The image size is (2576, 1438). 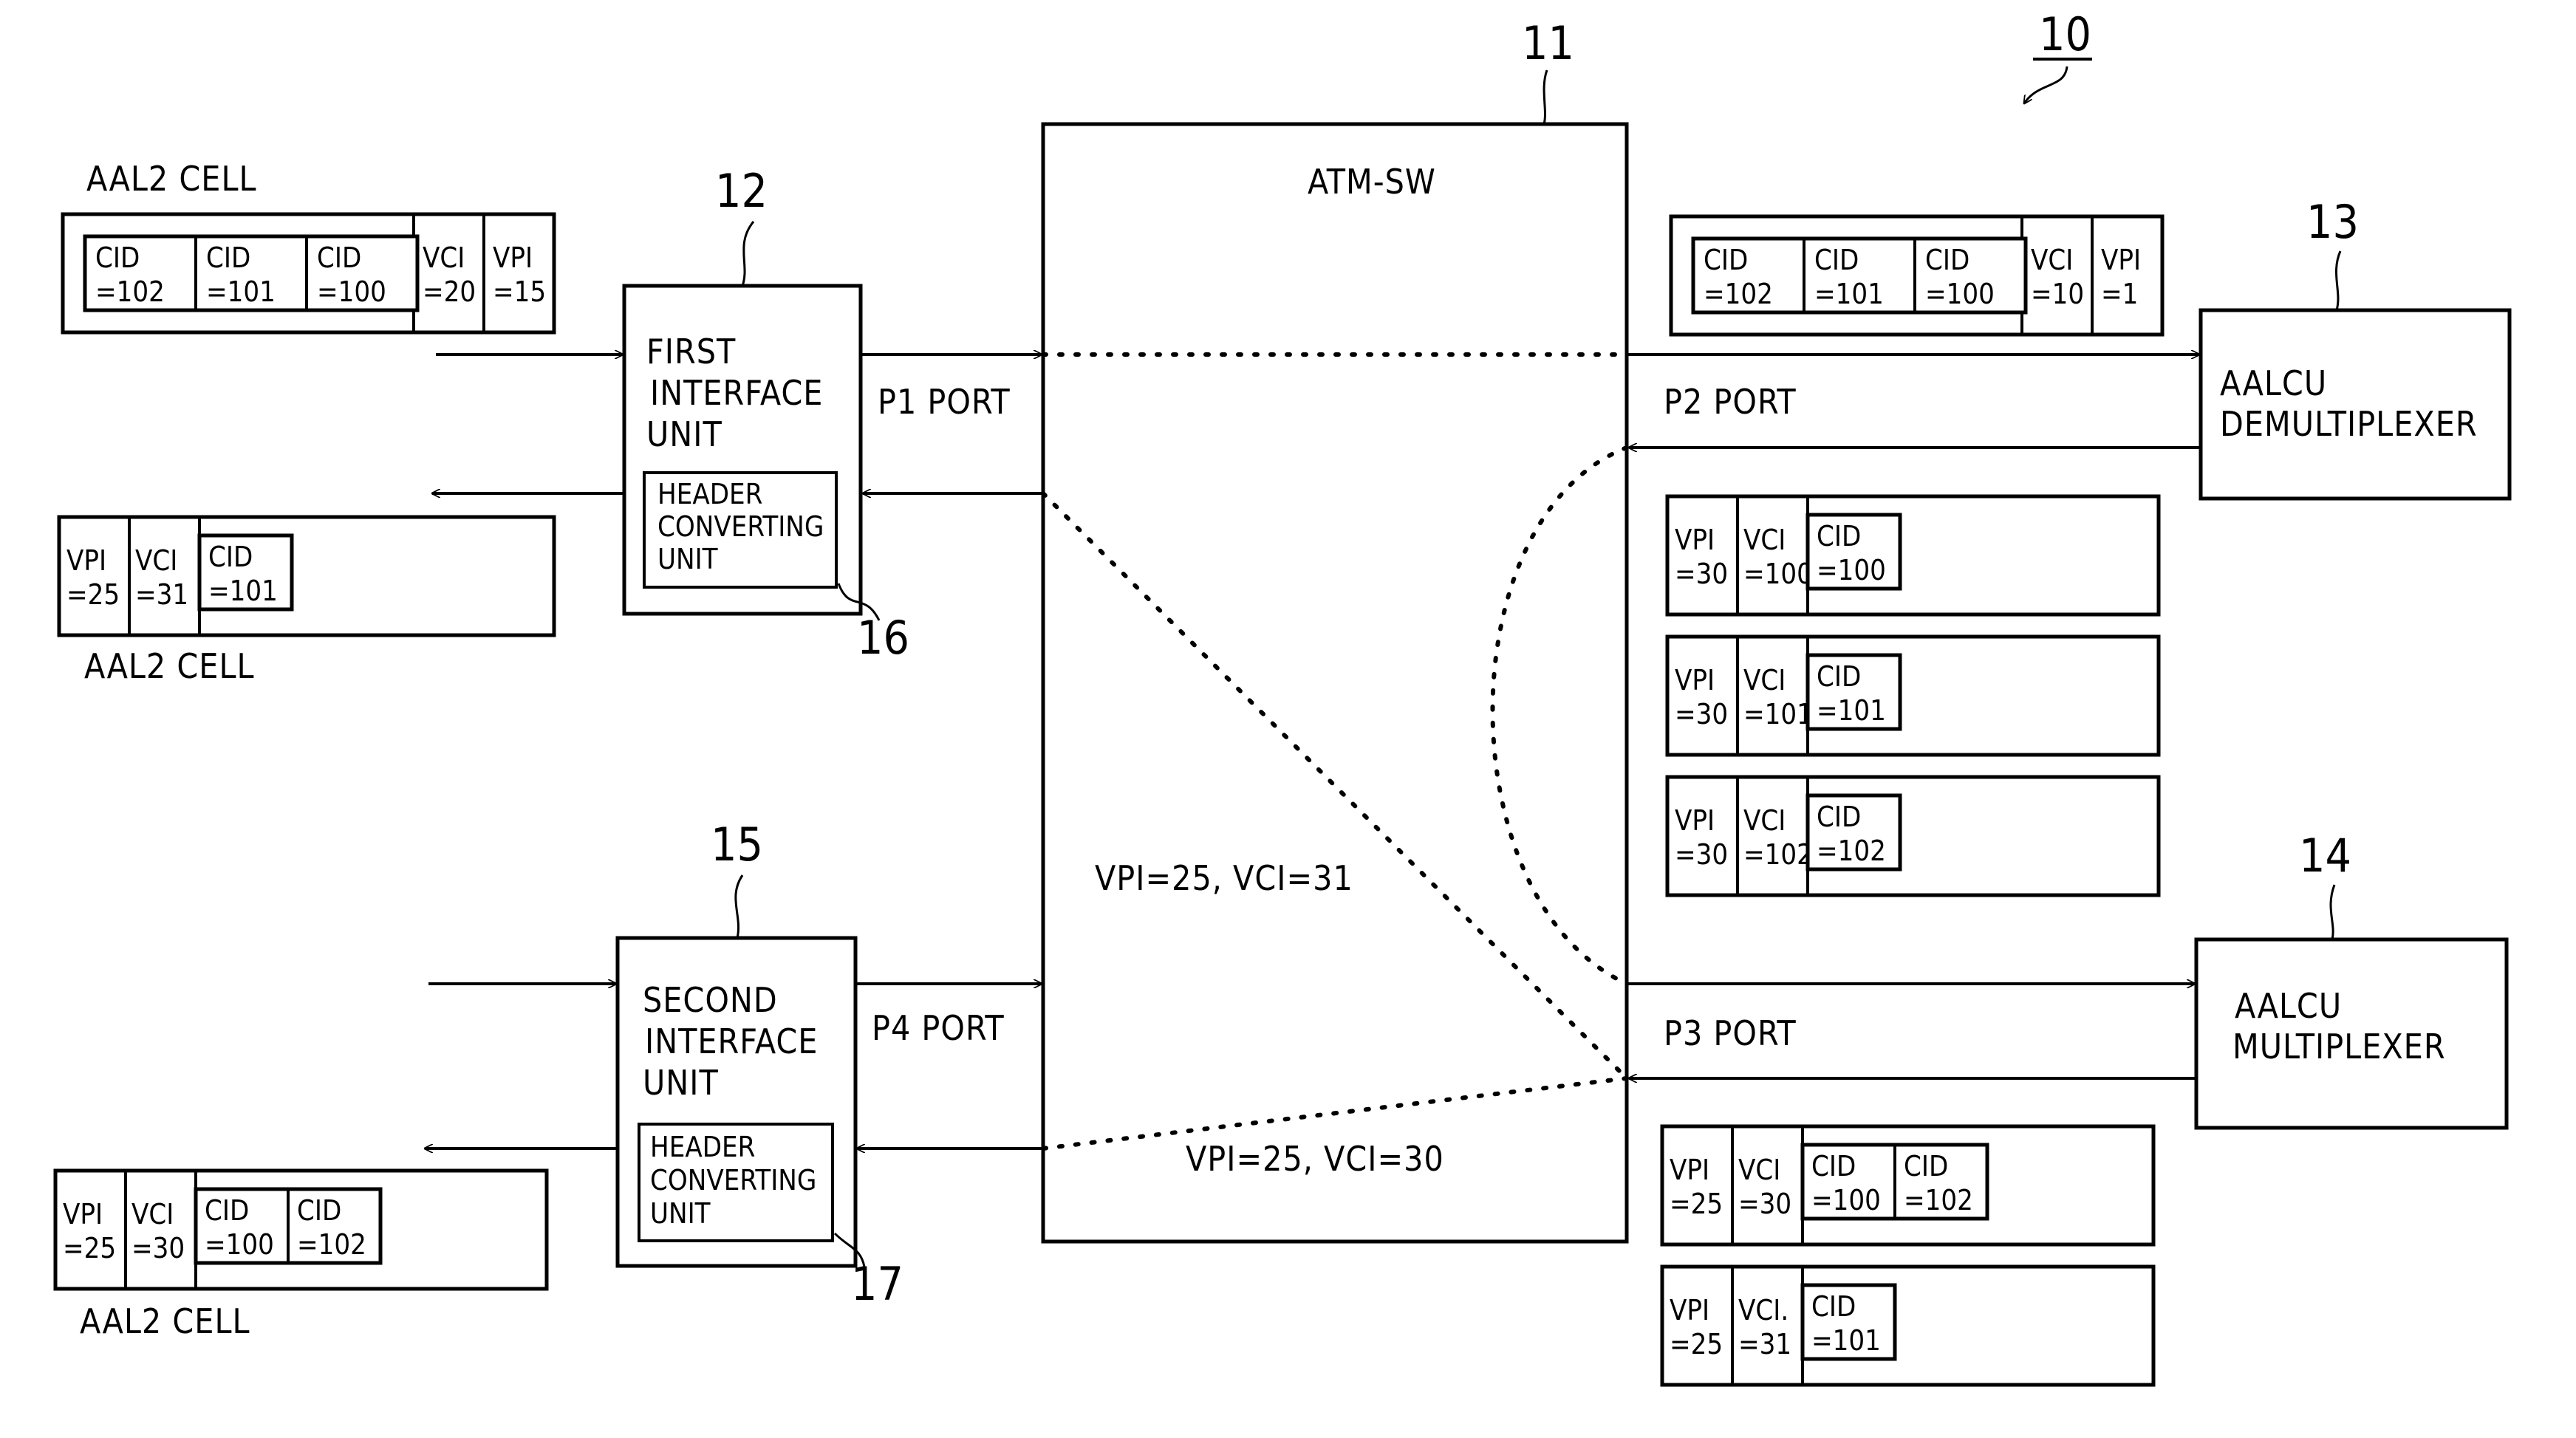 I want to click on atm-switch-ref: 11, so click(x=1548, y=43).